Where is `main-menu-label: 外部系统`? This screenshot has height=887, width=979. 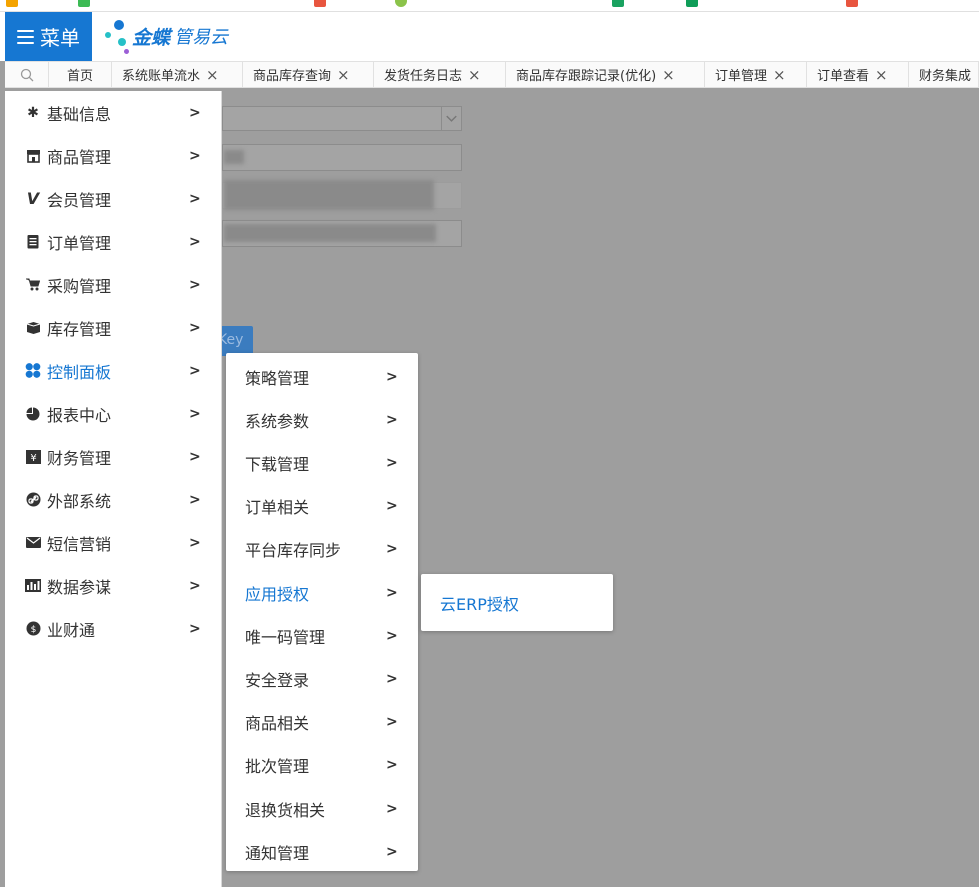 main-menu-label: 外部系统 is located at coordinates (79, 501).